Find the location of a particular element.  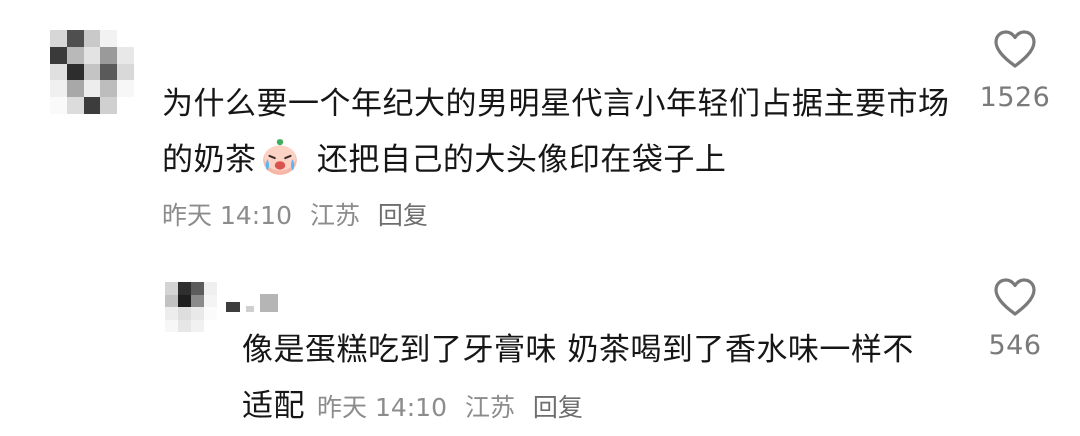

like-button: 546 is located at coordinates (1015, 318).